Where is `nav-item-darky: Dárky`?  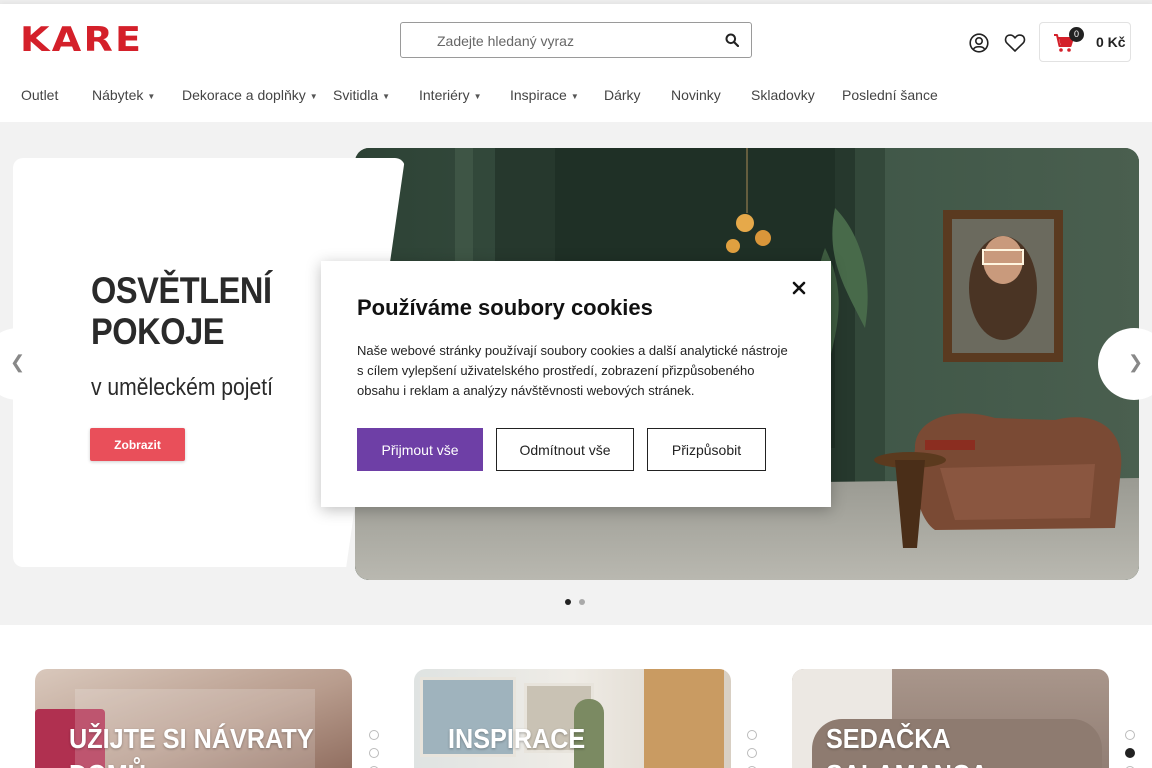
nav-item-darky: Dárky is located at coordinates (622, 95).